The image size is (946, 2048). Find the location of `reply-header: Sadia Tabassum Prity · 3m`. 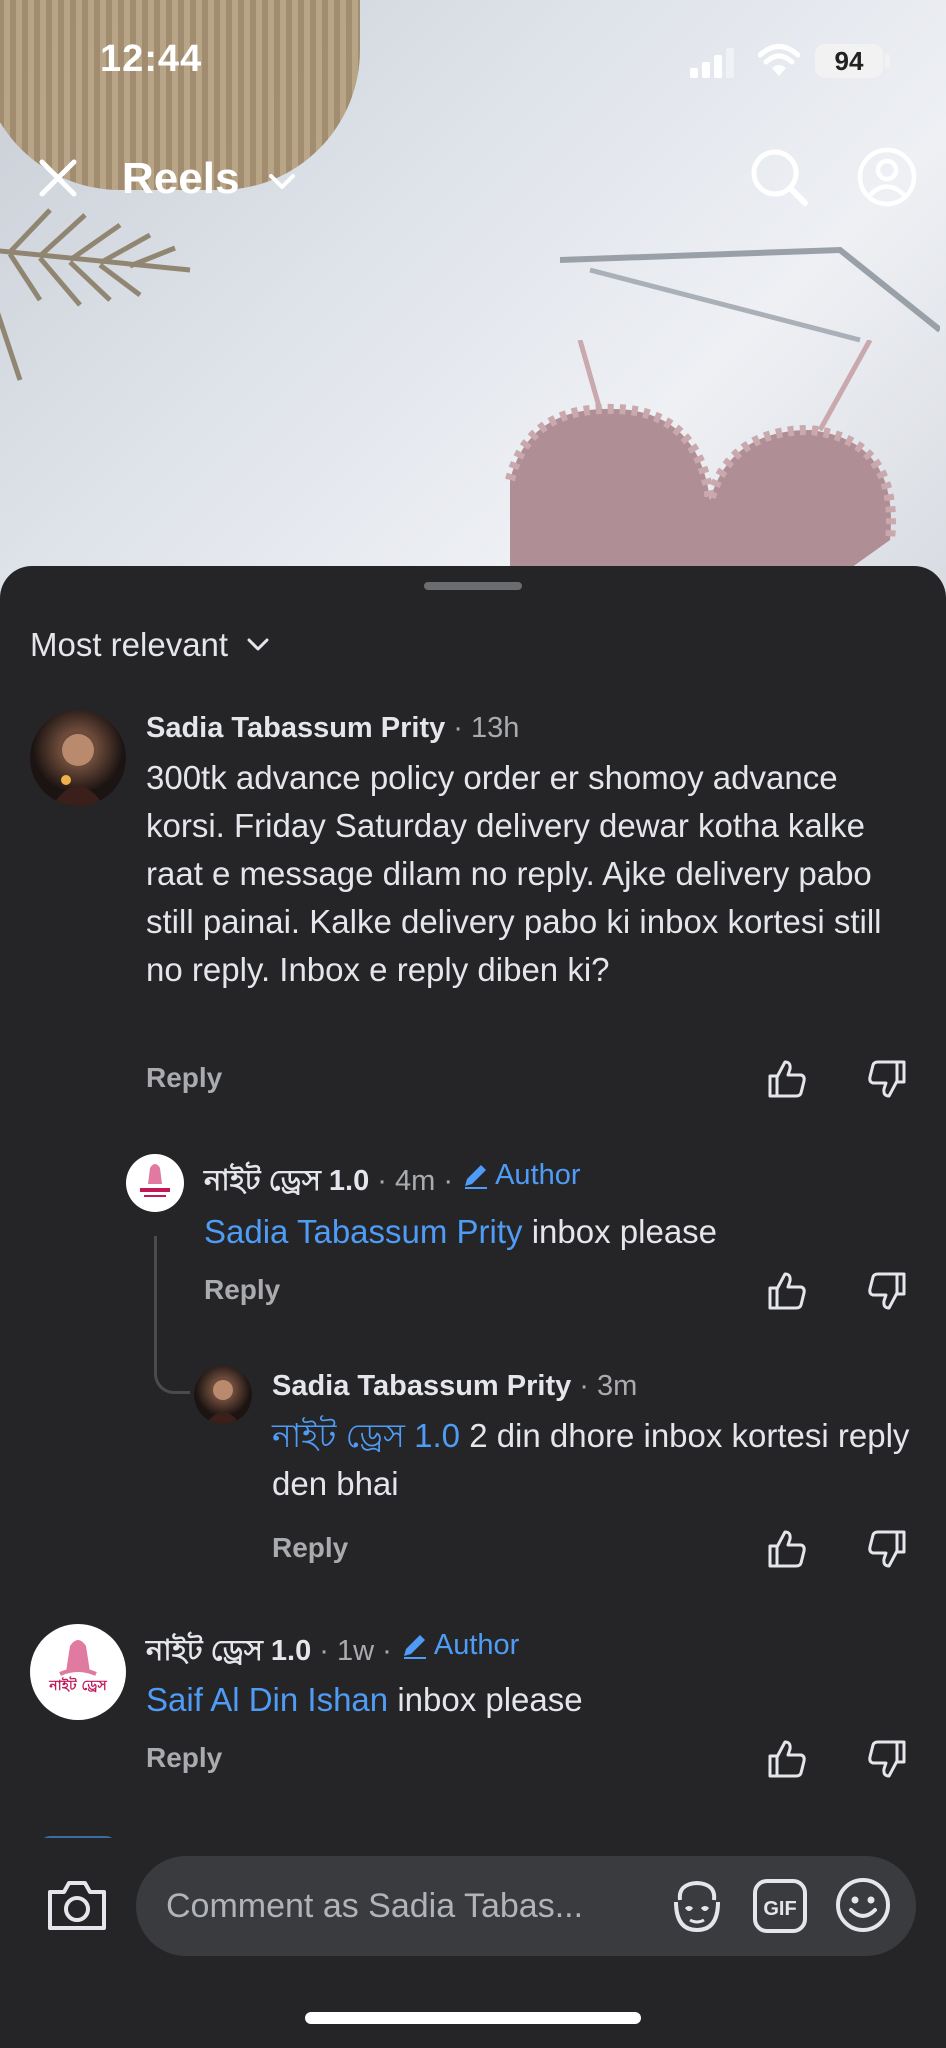

reply-header: Sadia Tabassum Prity · 3m is located at coordinates (454, 1386).